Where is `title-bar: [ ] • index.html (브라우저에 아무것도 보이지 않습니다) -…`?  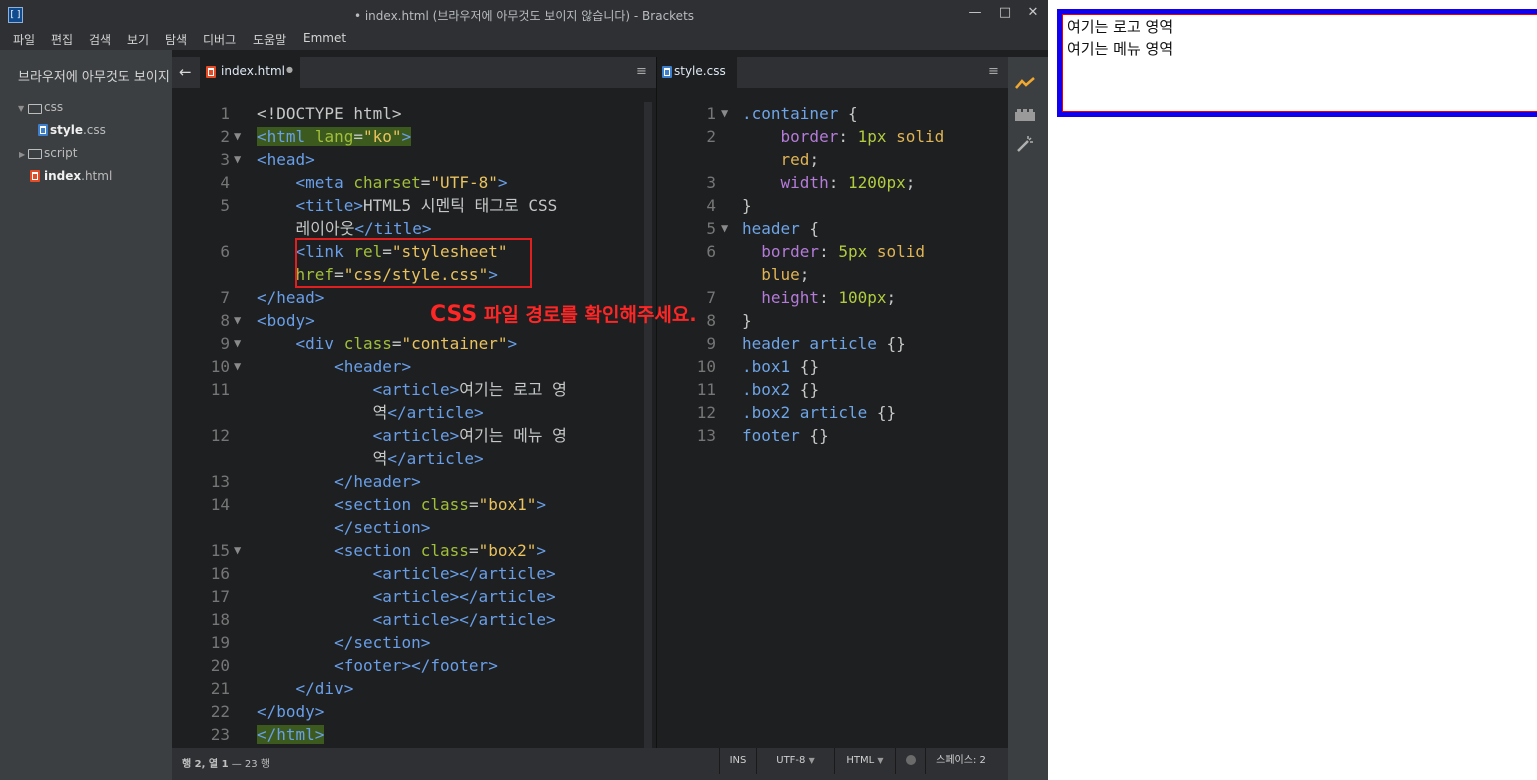 title-bar: [ ] • index.html (브라우저에 아무것도 보이지 않습니다) -… is located at coordinates (524, 14).